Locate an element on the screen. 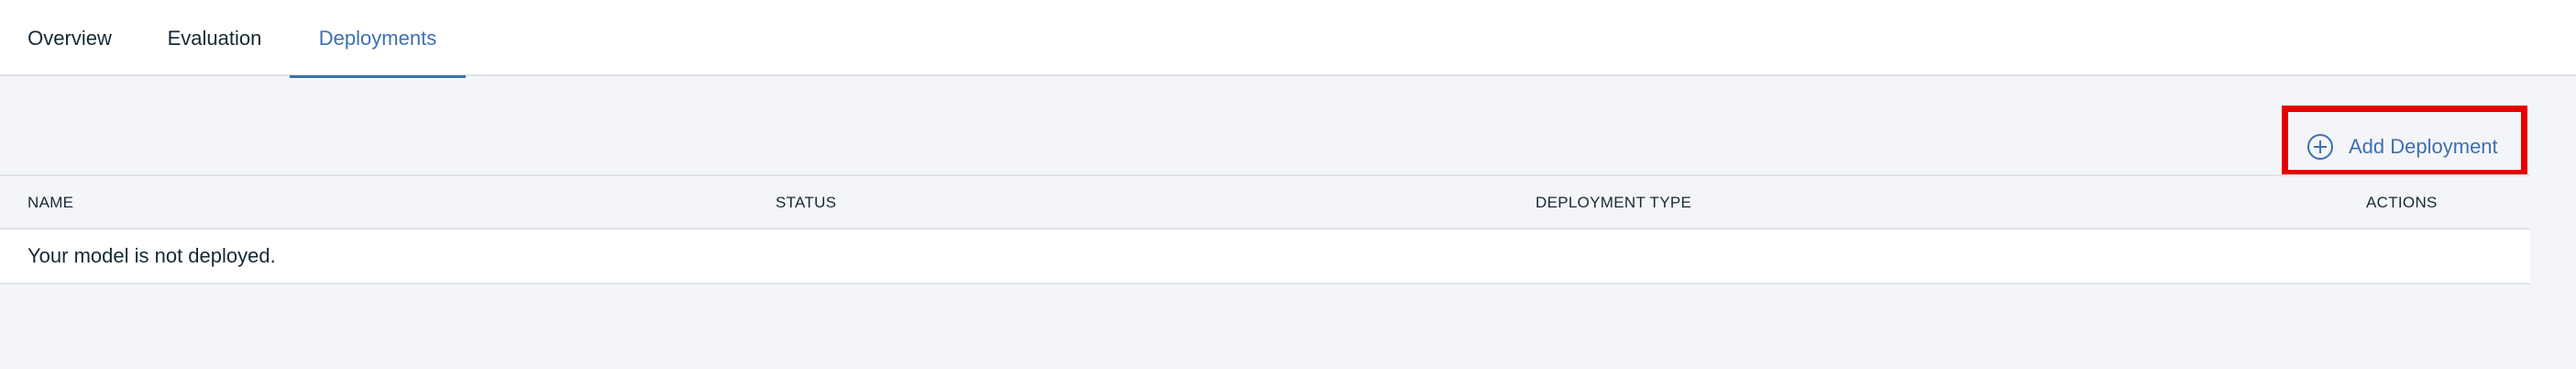 This screenshot has height=369, width=2576. tab-overview-label: Overview is located at coordinates (70, 38).